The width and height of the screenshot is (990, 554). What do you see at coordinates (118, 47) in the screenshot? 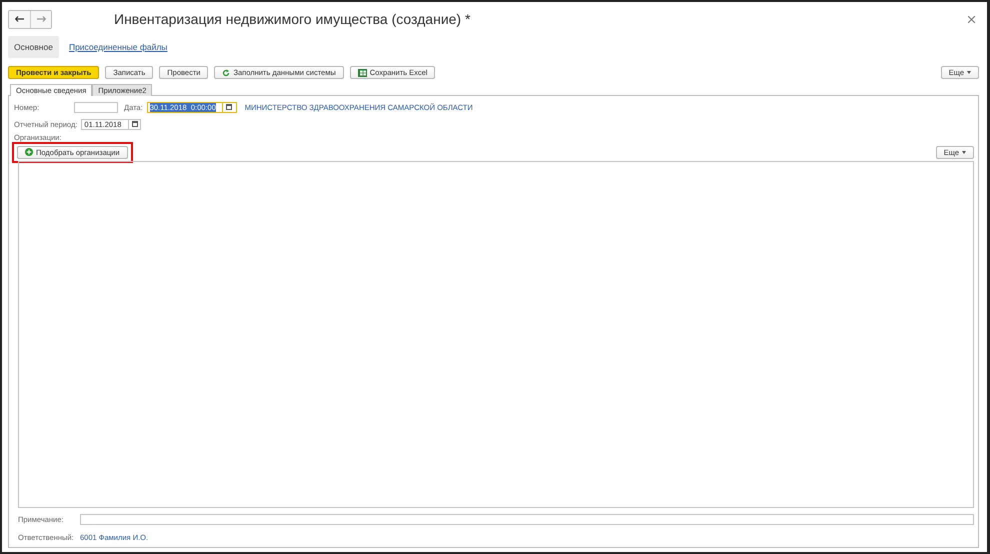
I see `section-tab: Присоединенные файлы` at bounding box center [118, 47].